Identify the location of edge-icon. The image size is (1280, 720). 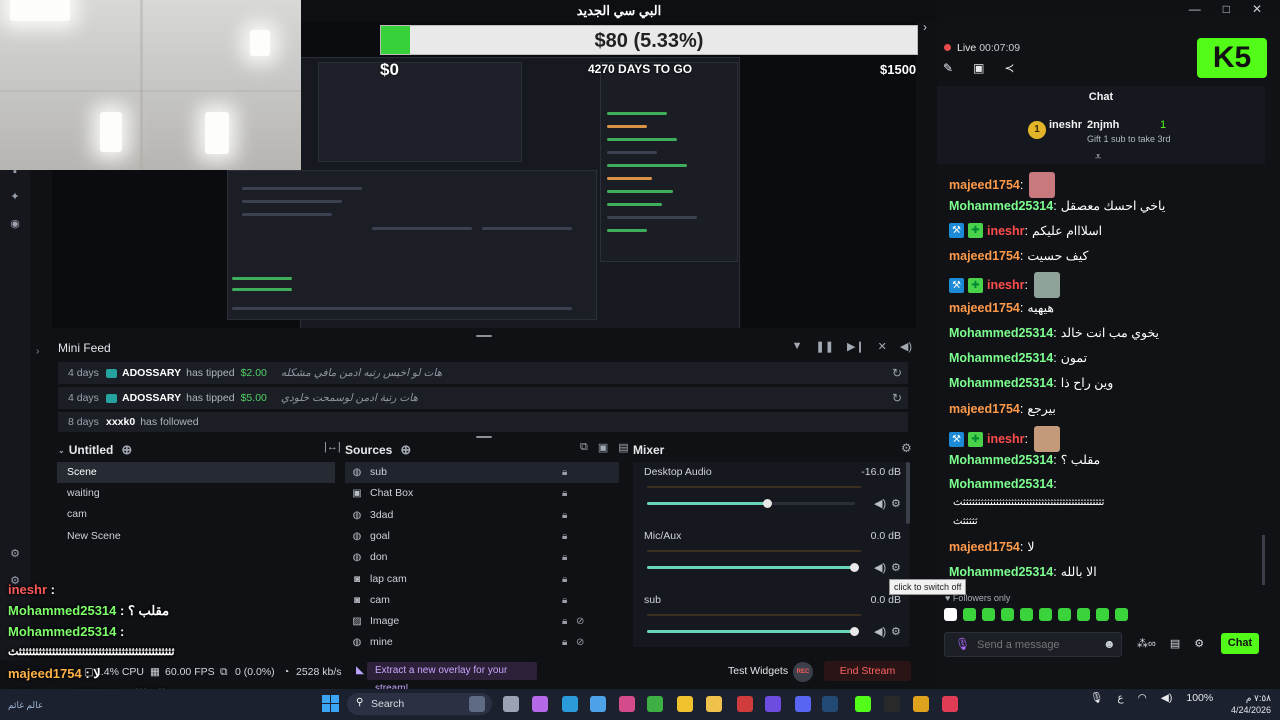
(570, 704).